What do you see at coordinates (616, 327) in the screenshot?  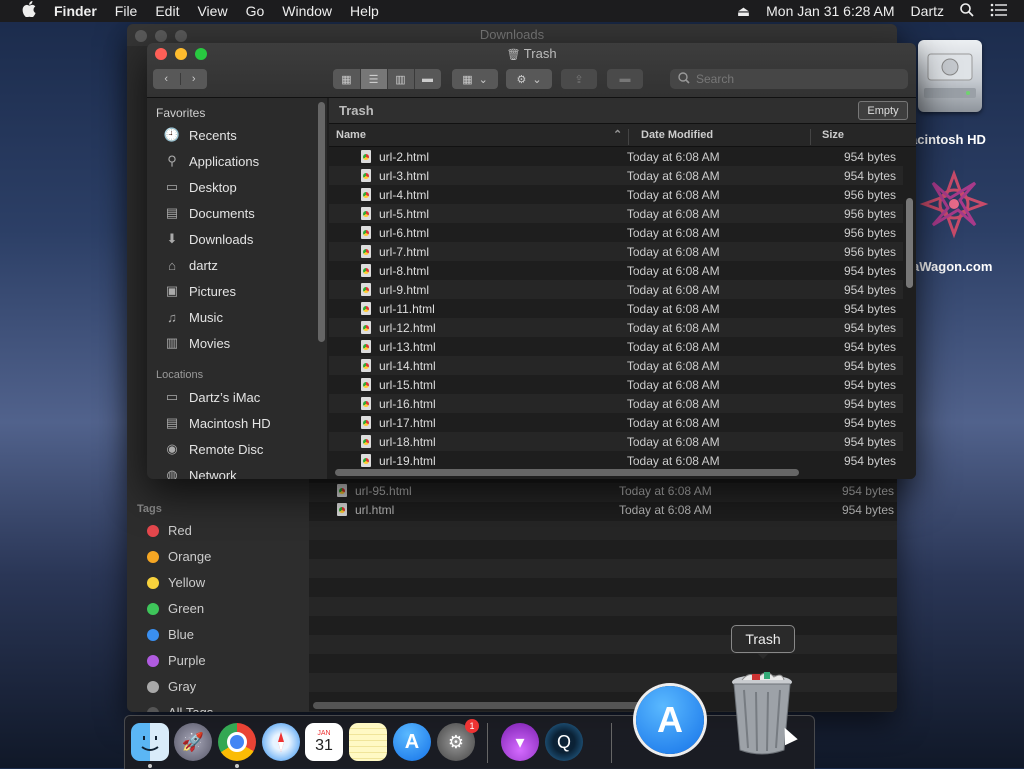 I see `table-row: url-12.html Today at 6:08 AM 954 bytes` at bounding box center [616, 327].